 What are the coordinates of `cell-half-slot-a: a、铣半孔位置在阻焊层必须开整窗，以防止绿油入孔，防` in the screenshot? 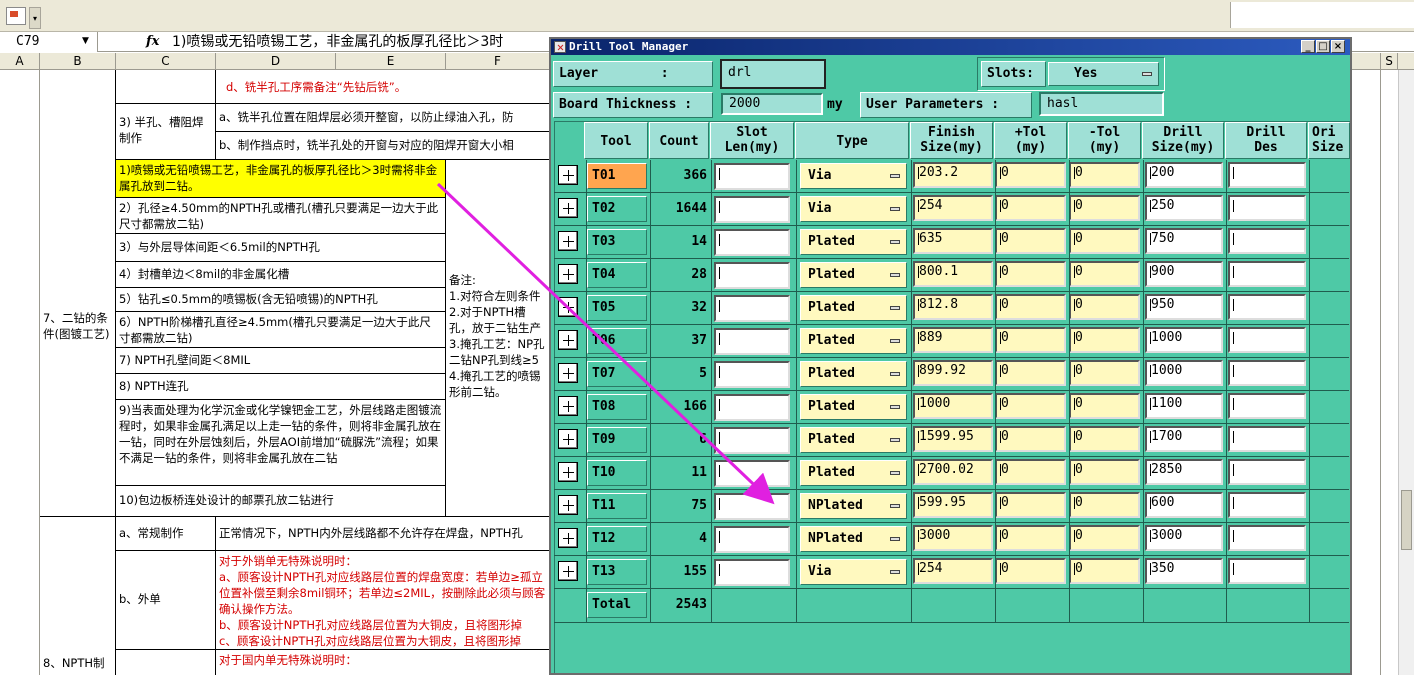 It's located at (383, 118).